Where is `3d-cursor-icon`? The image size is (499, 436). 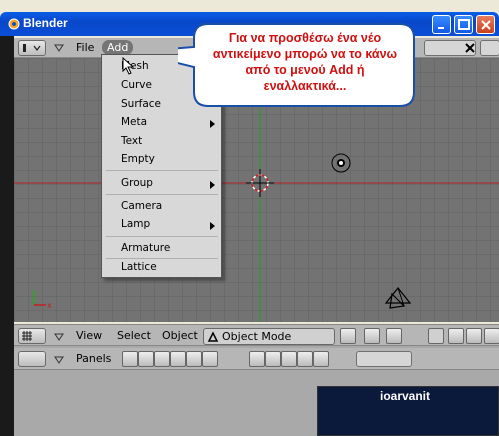
3d-cursor-icon is located at coordinates (260, 183).